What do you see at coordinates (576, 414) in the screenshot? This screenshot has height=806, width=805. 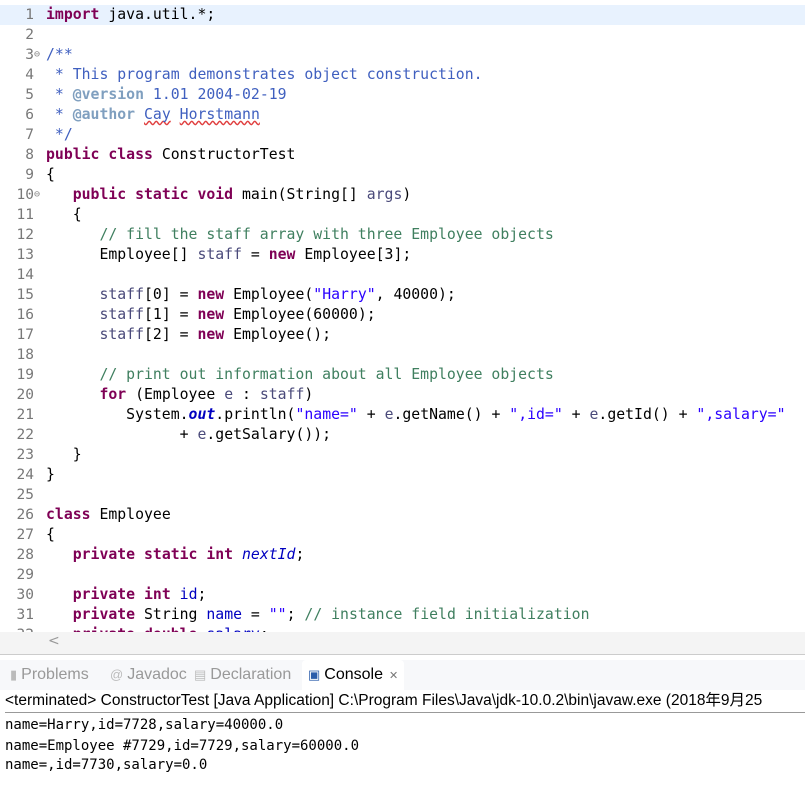 I see `code-token: +` at bounding box center [576, 414].